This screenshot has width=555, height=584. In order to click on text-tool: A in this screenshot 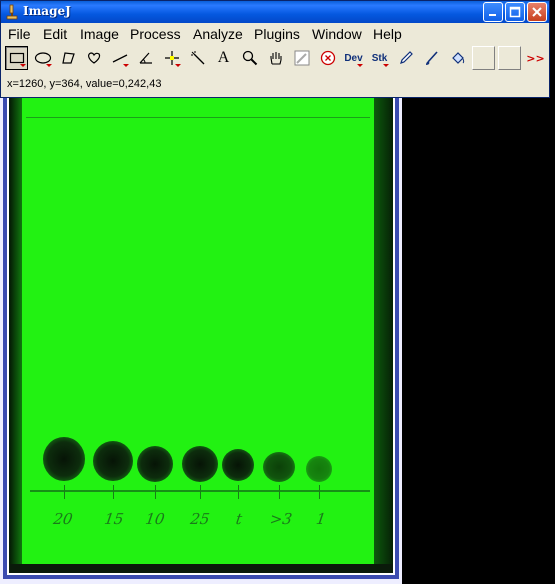, I will do `click(223, 58)`.